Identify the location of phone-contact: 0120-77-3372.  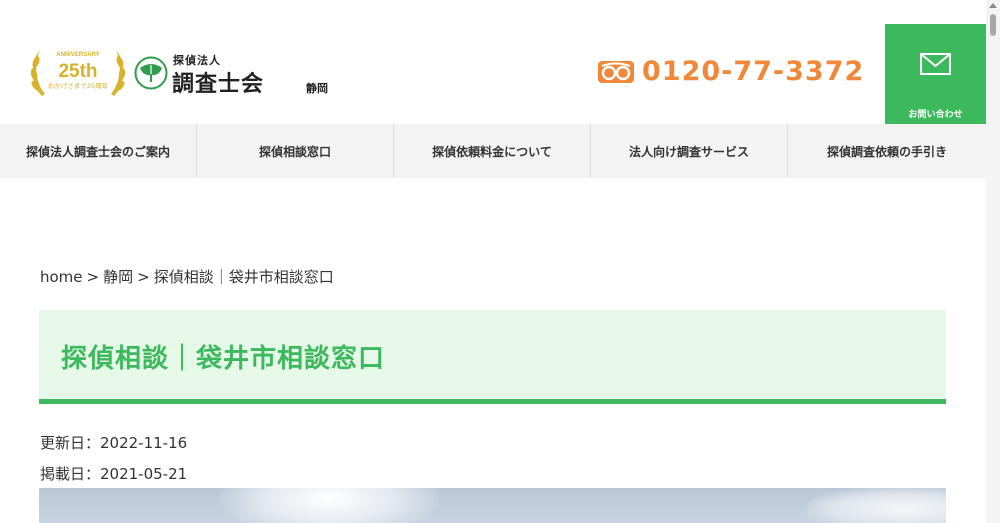
(731, 71).